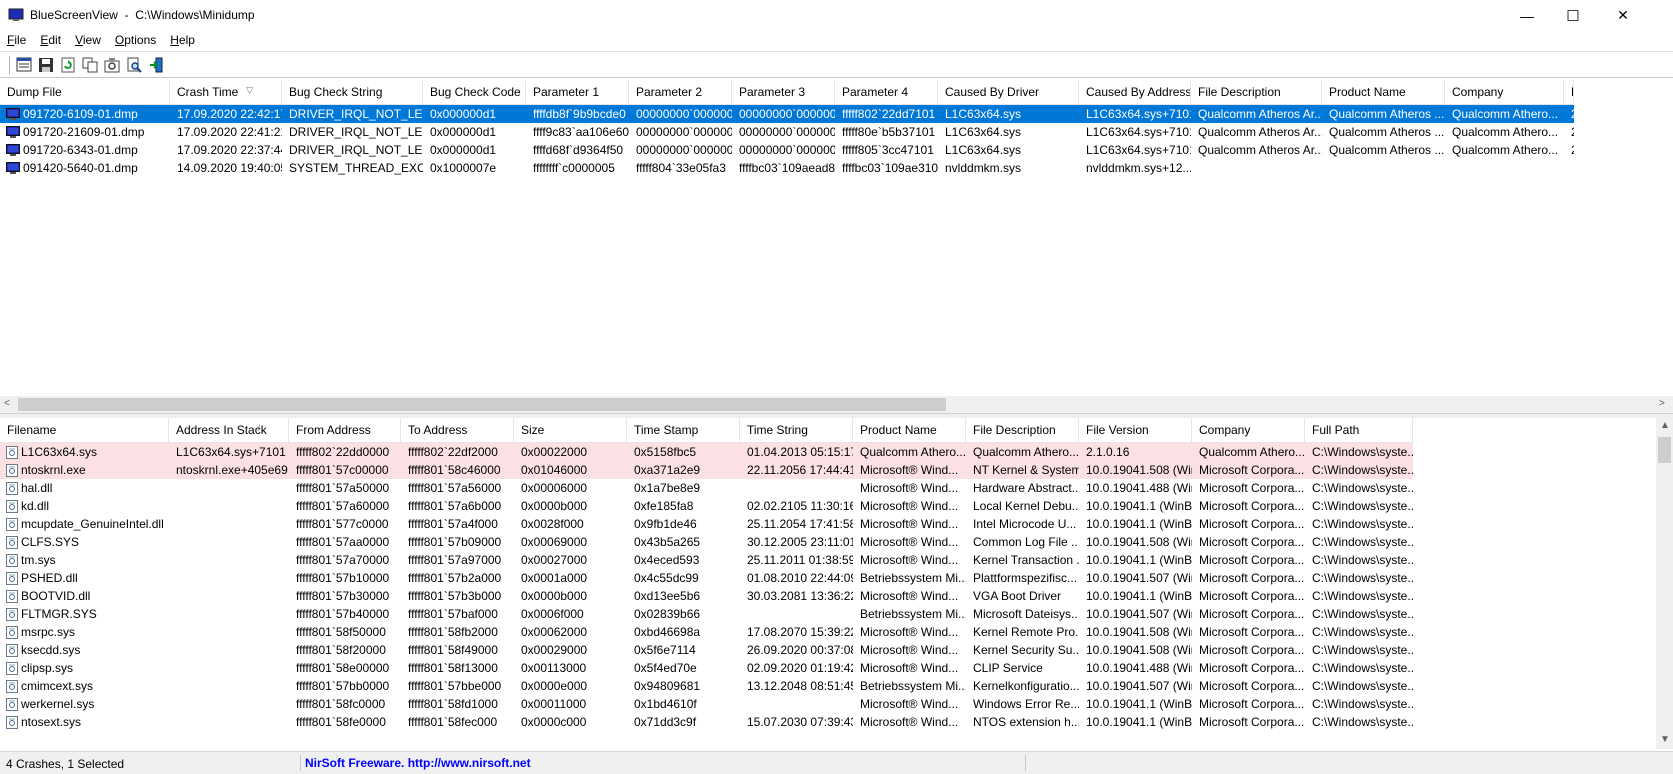 The width and height of the screenshot is (1673, 774). What do you see at coordinates (343, 686) in the screenshot?
I see `driver-cell-from-address: fffff801`57bb0000` at bounding box center [343, 686].